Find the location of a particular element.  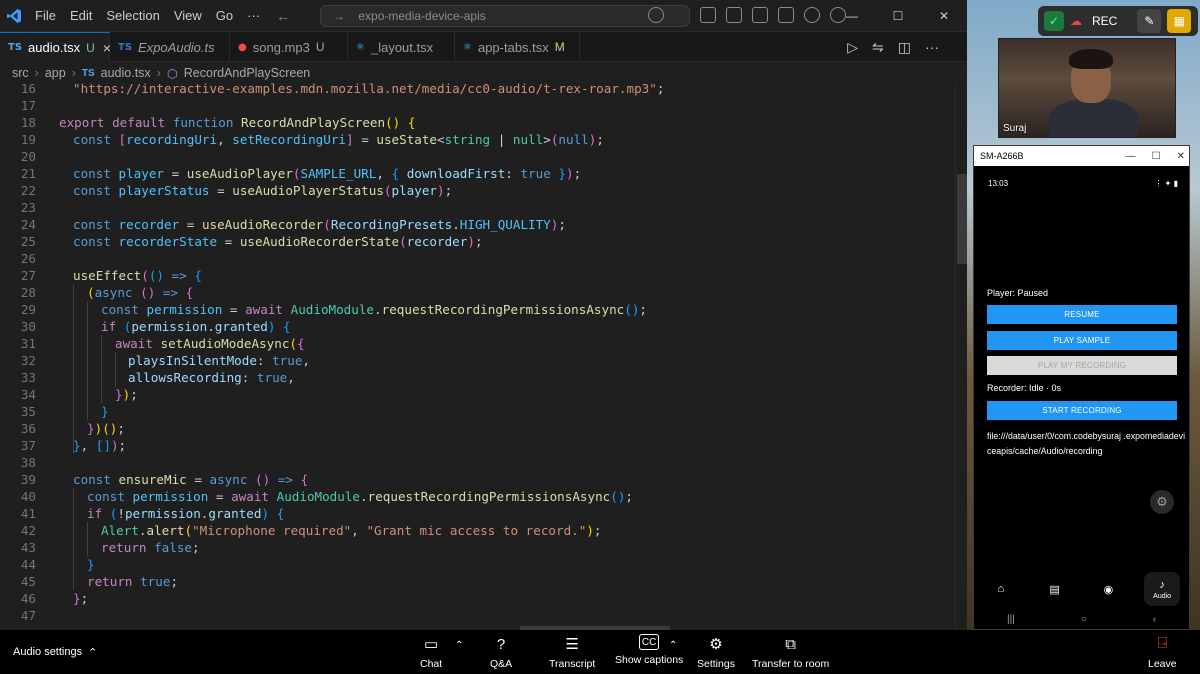

rec-label: REC is located at coordinates (1104, 21).